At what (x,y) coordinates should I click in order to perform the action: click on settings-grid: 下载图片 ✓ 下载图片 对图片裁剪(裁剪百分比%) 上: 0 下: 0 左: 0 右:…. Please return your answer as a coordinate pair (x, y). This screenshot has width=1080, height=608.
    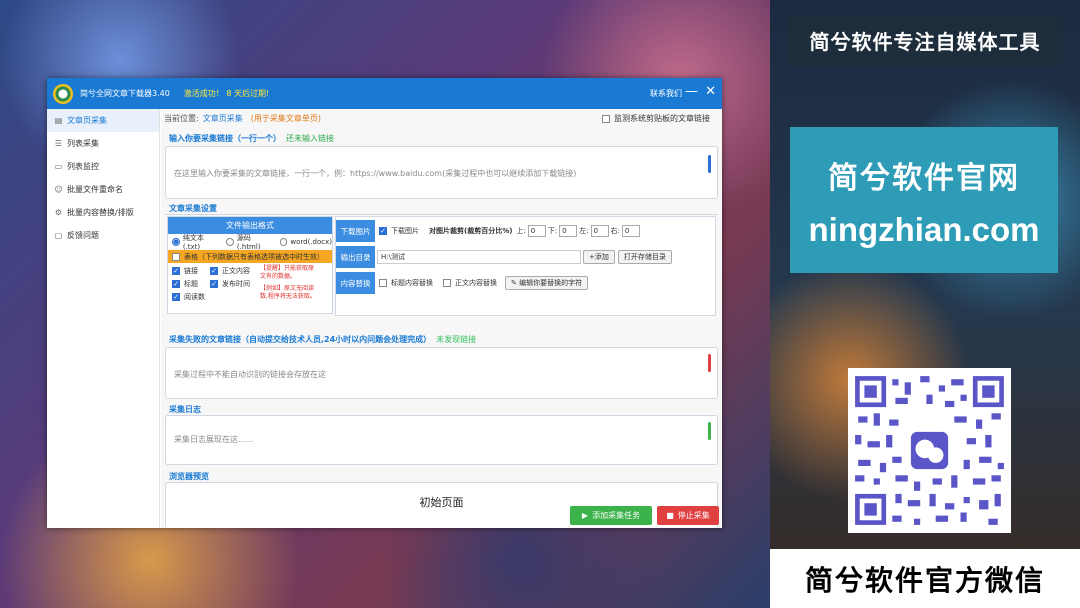
    Looking at the image, I should click on (525, 266).